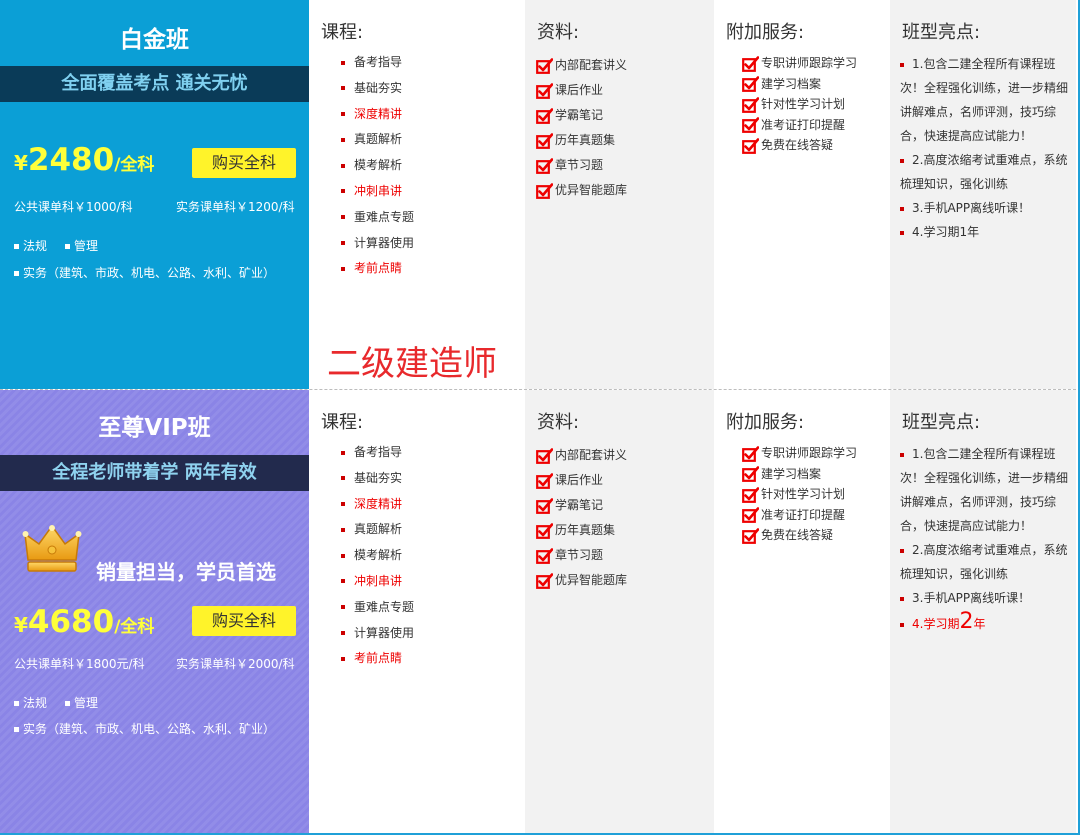 The height and width of the screenshot is (837, 1080). What do you see at coordinates (35, 246) in the screenshot?
I see `subject-law: 法规` at bounding box center [35, 246].